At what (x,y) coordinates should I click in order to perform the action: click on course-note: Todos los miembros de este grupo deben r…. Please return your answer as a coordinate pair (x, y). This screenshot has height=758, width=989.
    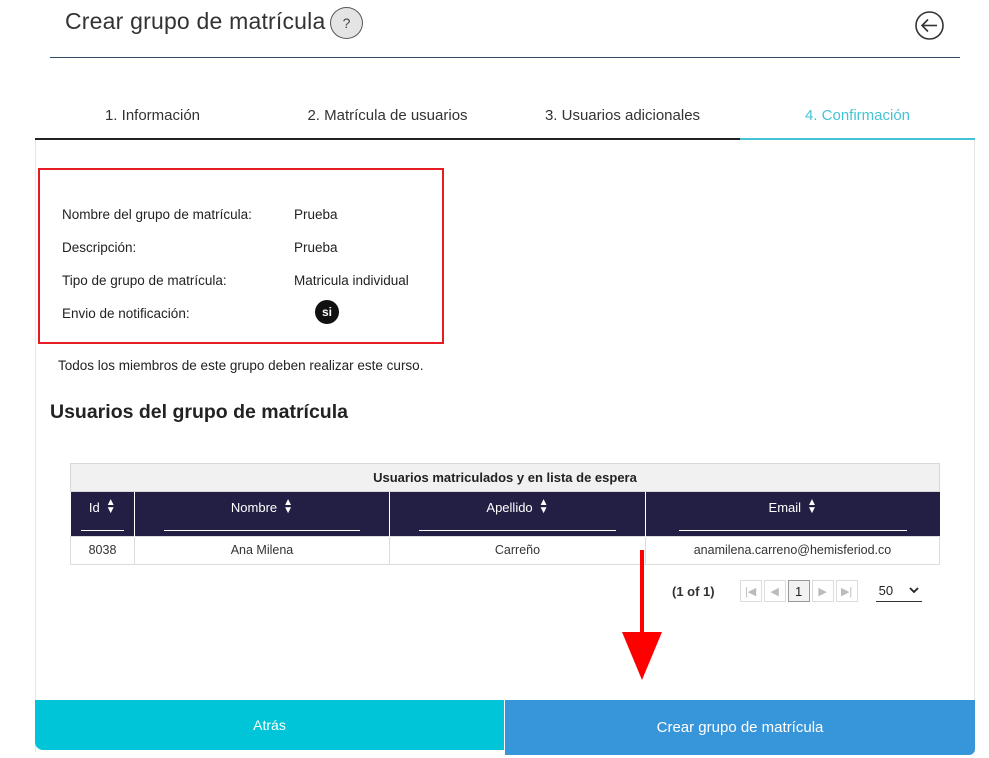
    Looking at the image, I should click on (241, 365).